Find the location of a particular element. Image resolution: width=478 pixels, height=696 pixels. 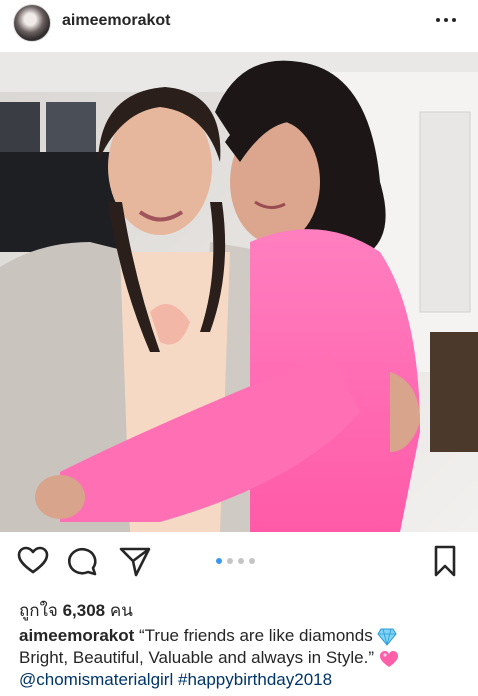

caption-username: aimeemorakot is located at coordinates (76, 635).